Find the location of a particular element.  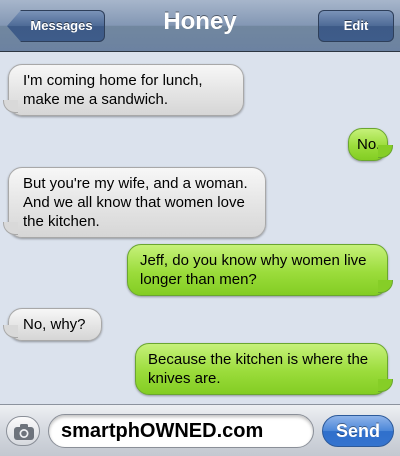

composer-bar: smartphOWNED.com Send is located at coordinates (200, 430).